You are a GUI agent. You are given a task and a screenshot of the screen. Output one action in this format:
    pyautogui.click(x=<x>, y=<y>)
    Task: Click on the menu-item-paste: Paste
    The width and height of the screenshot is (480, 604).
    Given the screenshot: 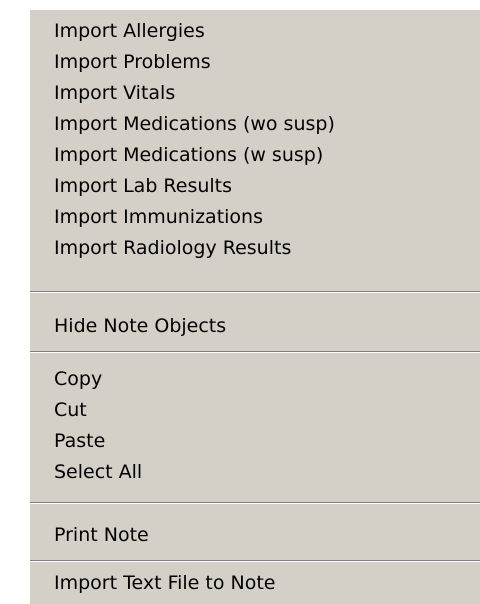 What is the action you would take?
    pyautogui.click(x=79, y=441)
    